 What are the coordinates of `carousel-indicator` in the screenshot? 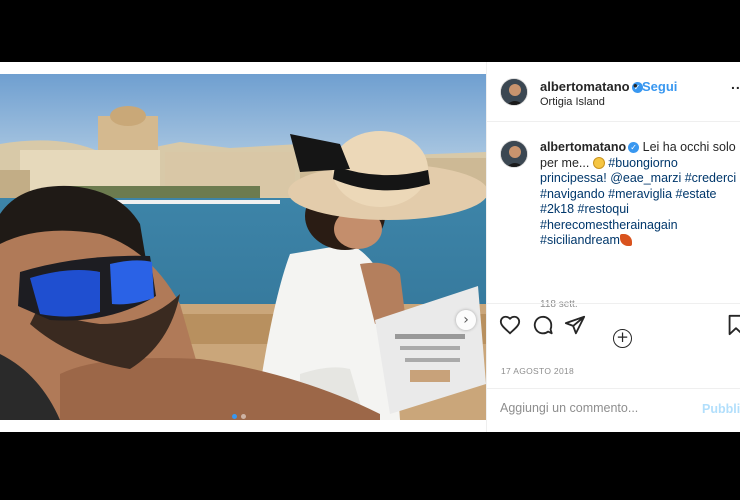 It's located at (239, 416).